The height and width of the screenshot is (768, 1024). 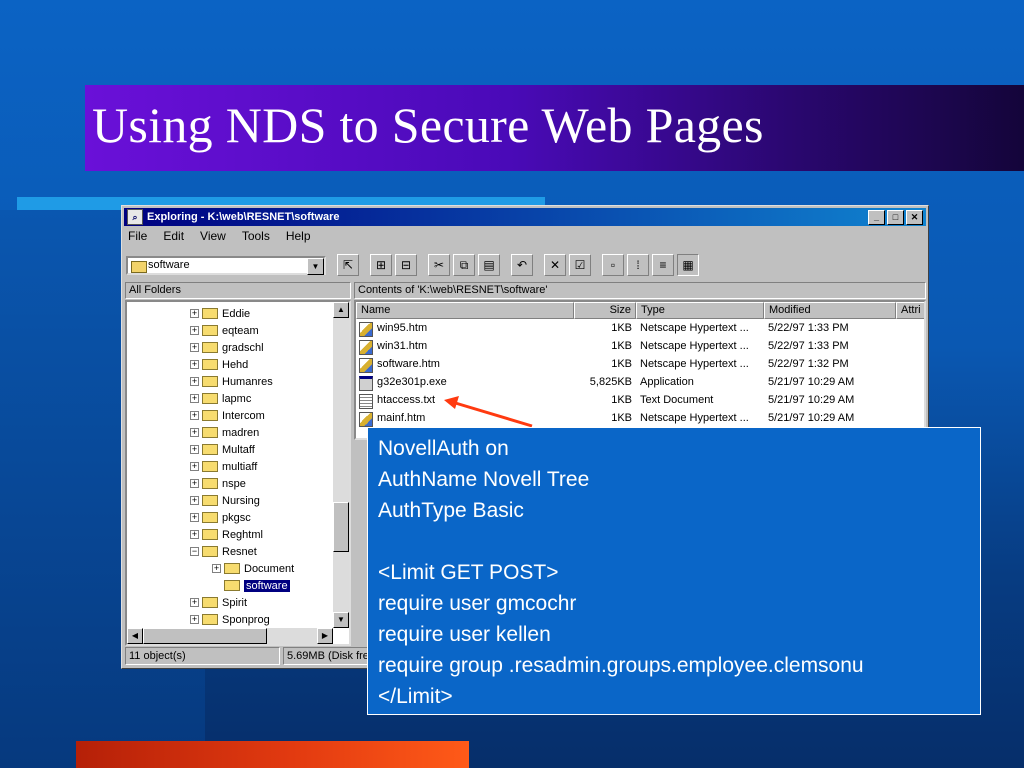 I want to click on callout-line: require user gmcochr, so click(x=477, y=603).